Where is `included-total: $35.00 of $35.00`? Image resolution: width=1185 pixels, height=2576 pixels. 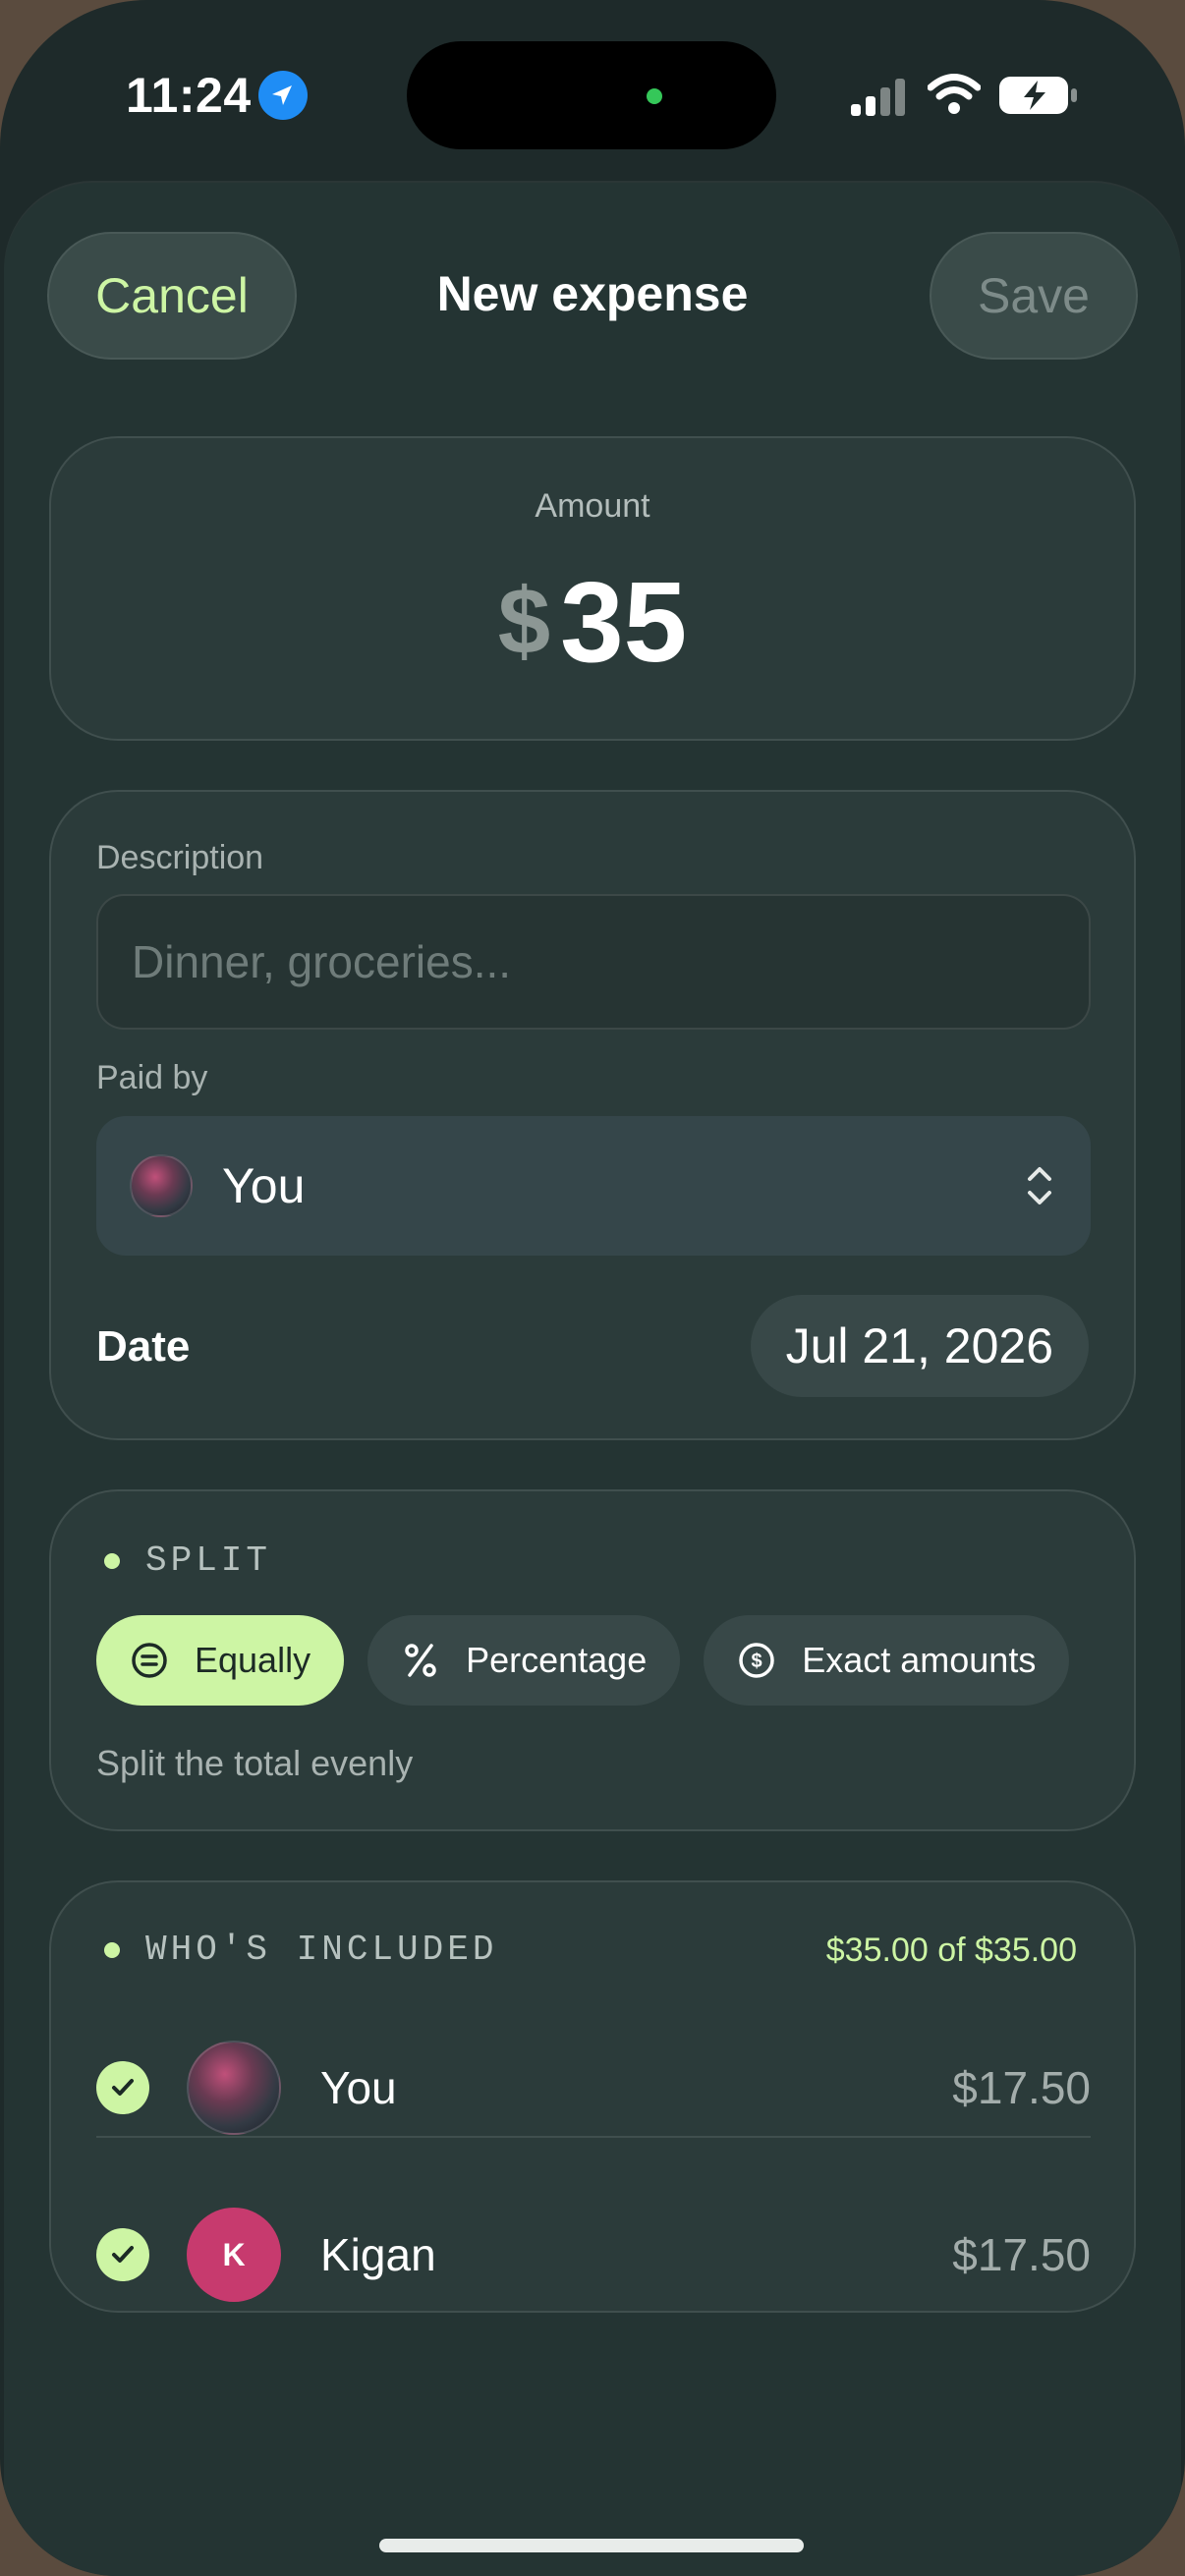
included-total: $35.00 of $35.00 is located at coordinates (951, 1950).